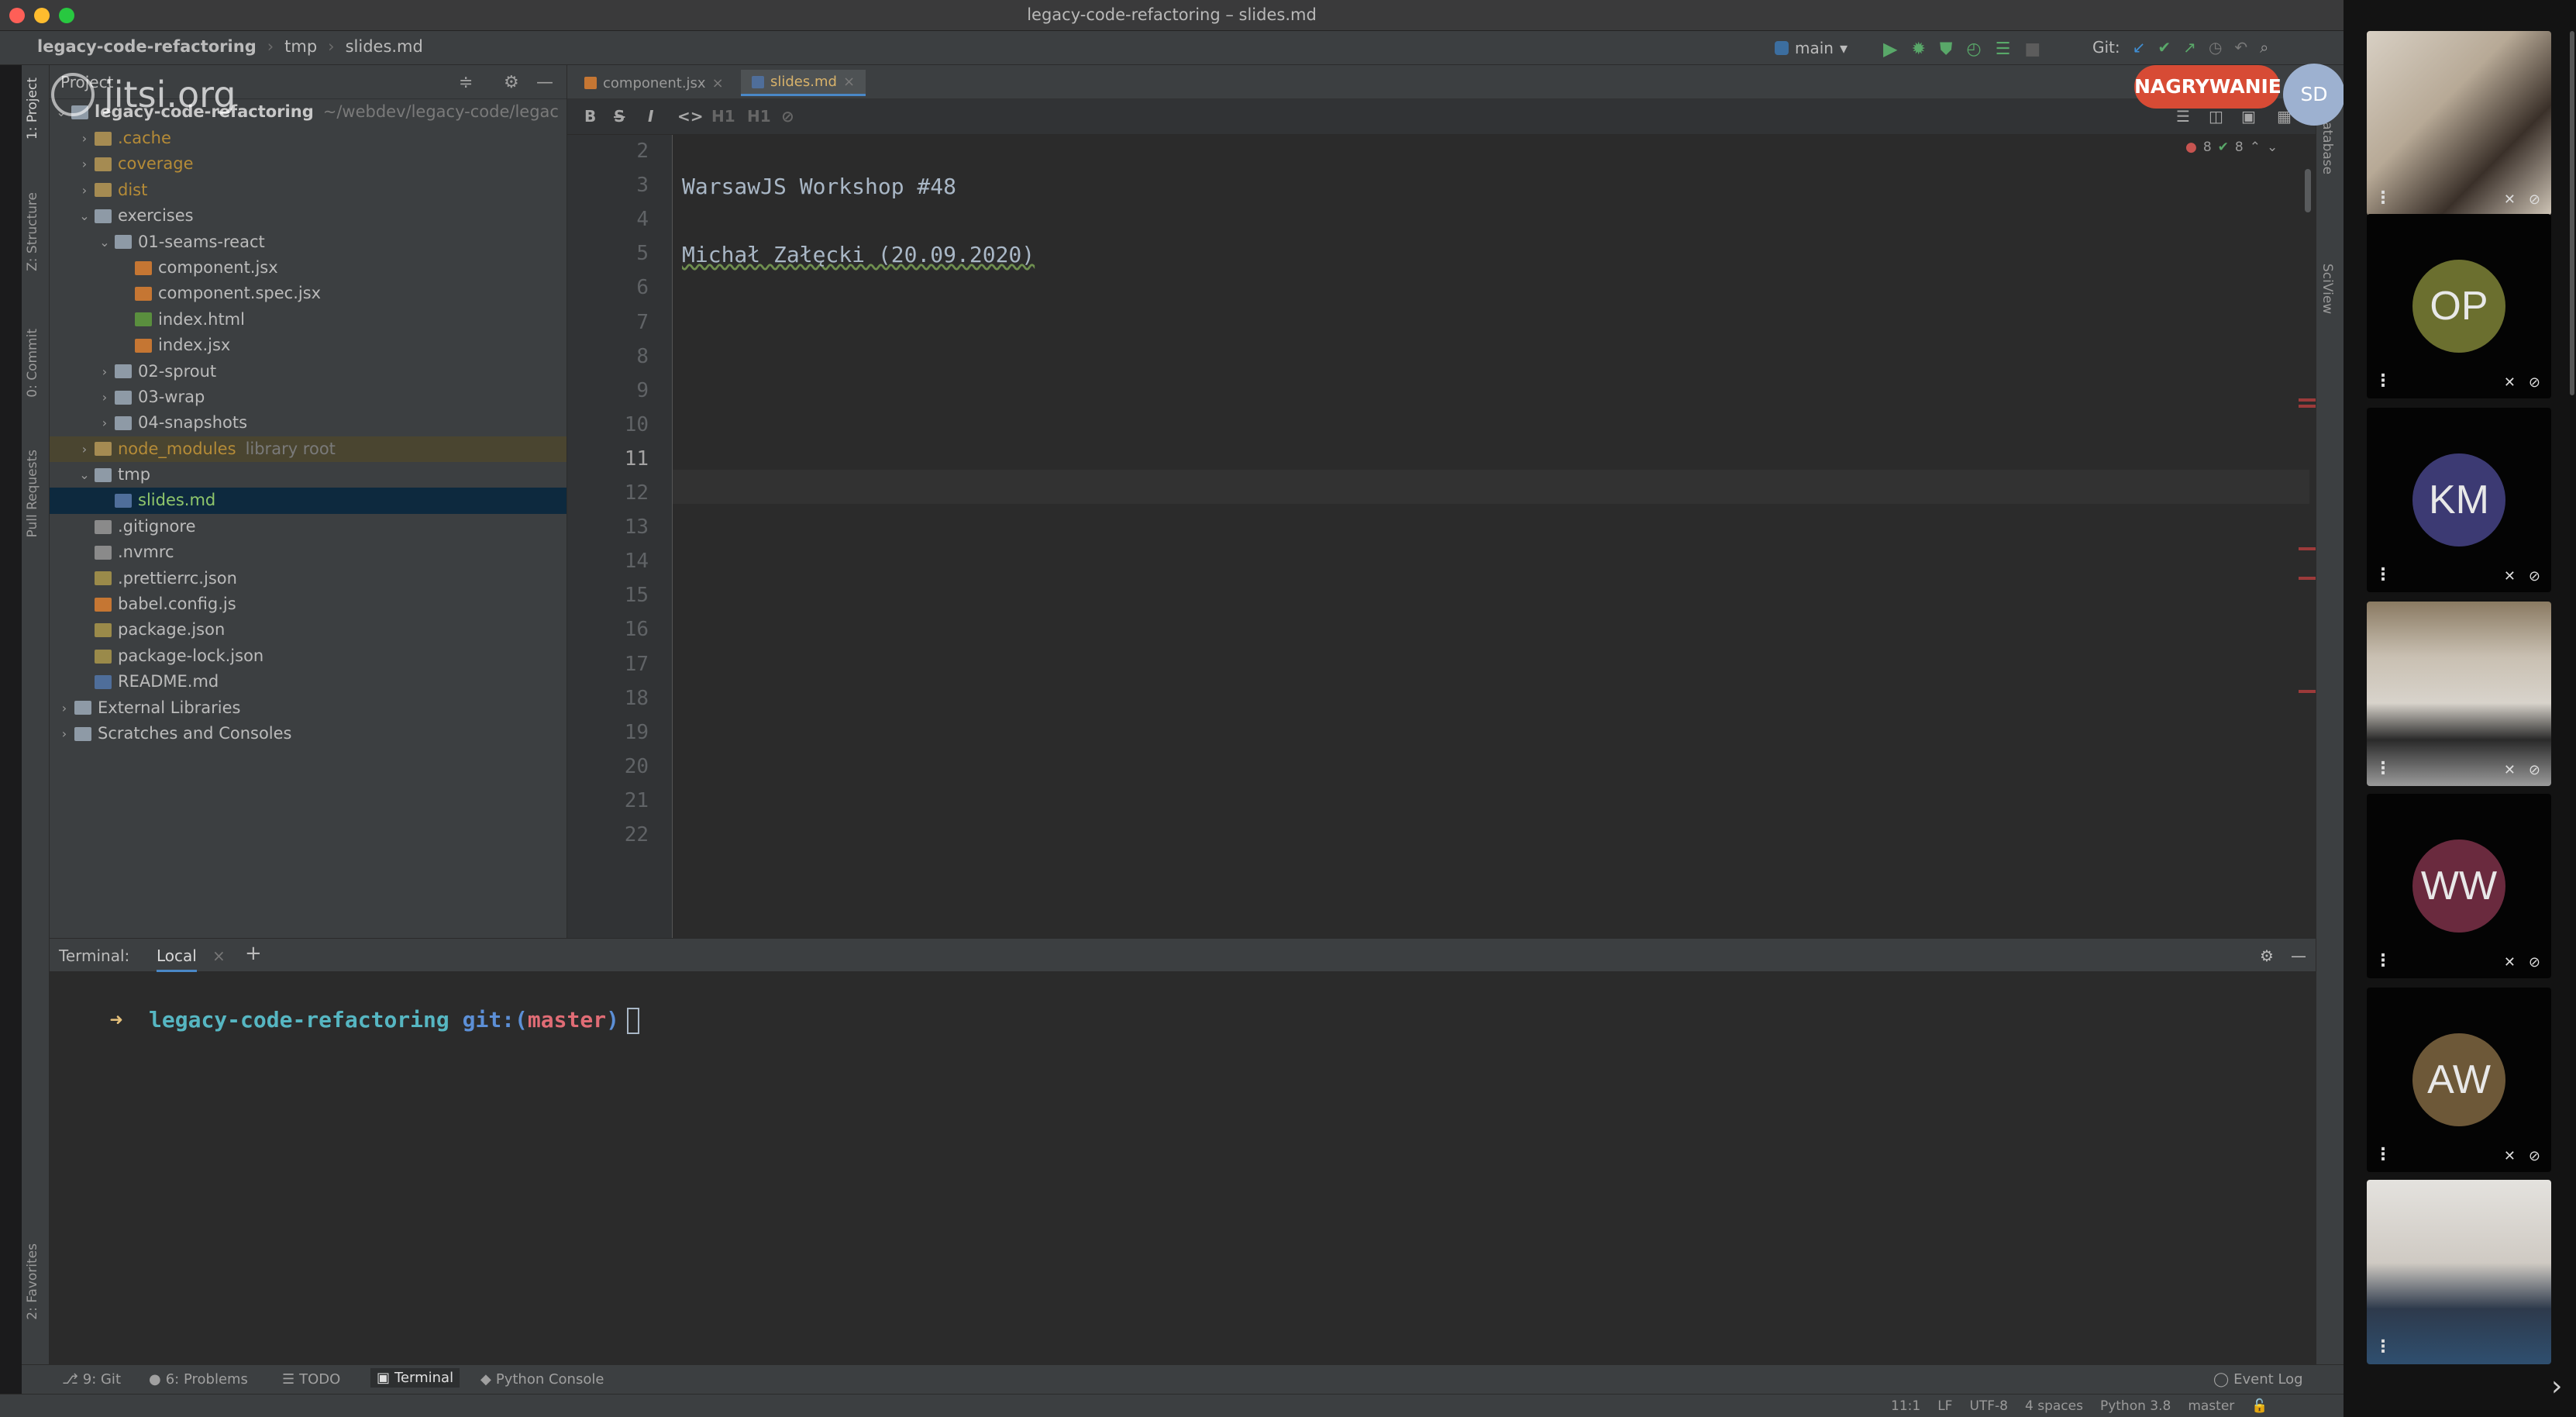 This screenshot has width=2576, height=1417. I want to click on indent-setting: 4 spaces, so click(2054, 1406).